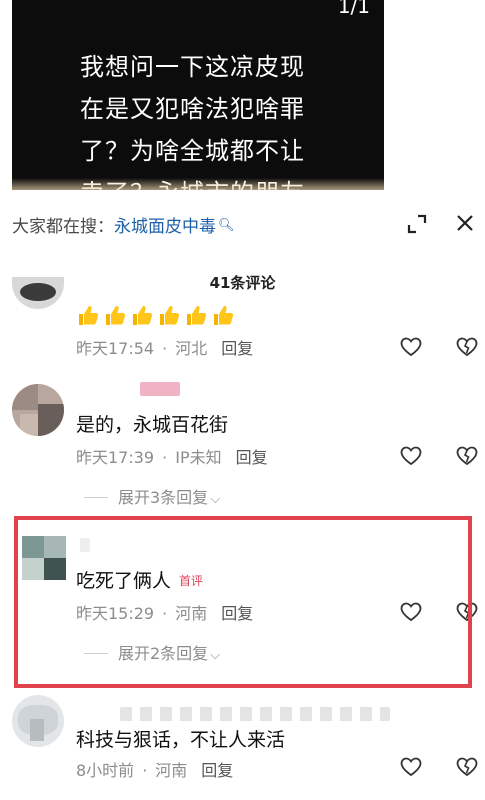  Describe the element at coordinates (115, 348) in the screenshot. I see `comment-time: 昨天17:54` at that location.